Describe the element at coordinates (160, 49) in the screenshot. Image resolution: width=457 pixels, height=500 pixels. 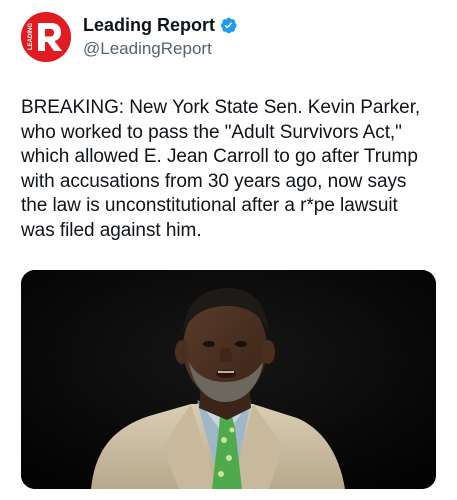
I see `author-handle: @LeadingReport` at that location.